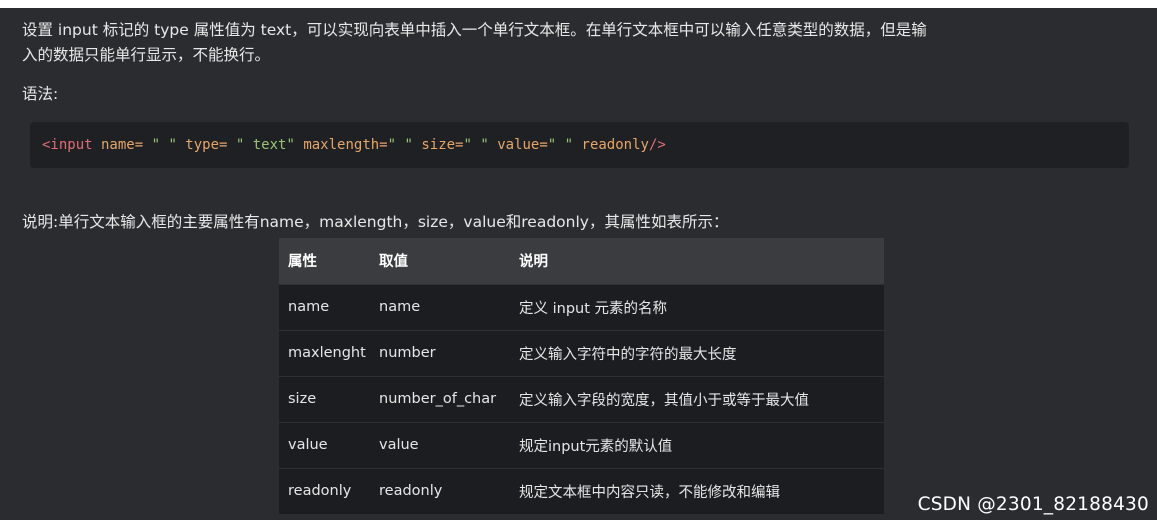 The height and width of the screenshot is (520, 1157). I want to click on cell-attribute: value, so click(324, 444).